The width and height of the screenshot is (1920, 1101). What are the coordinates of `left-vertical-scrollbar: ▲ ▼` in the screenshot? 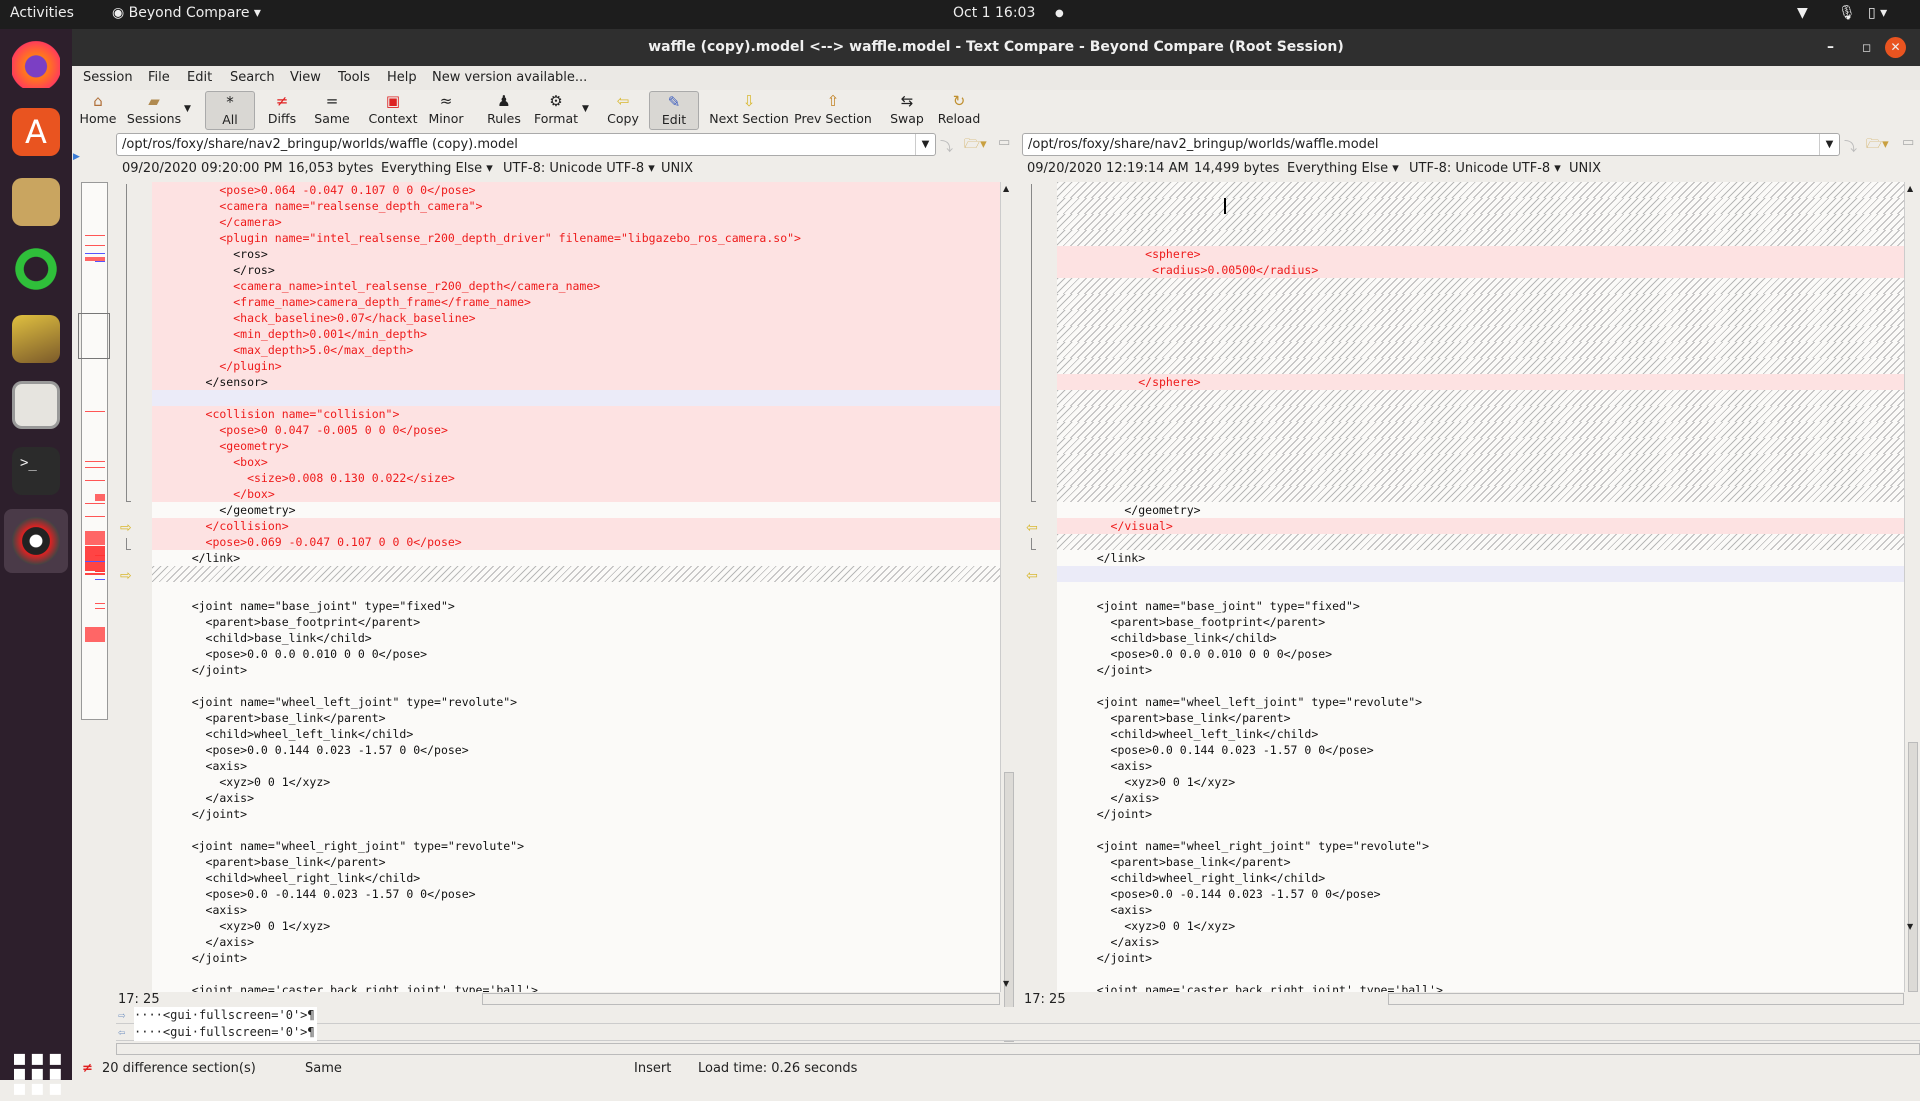 It's located at (1008, 612).